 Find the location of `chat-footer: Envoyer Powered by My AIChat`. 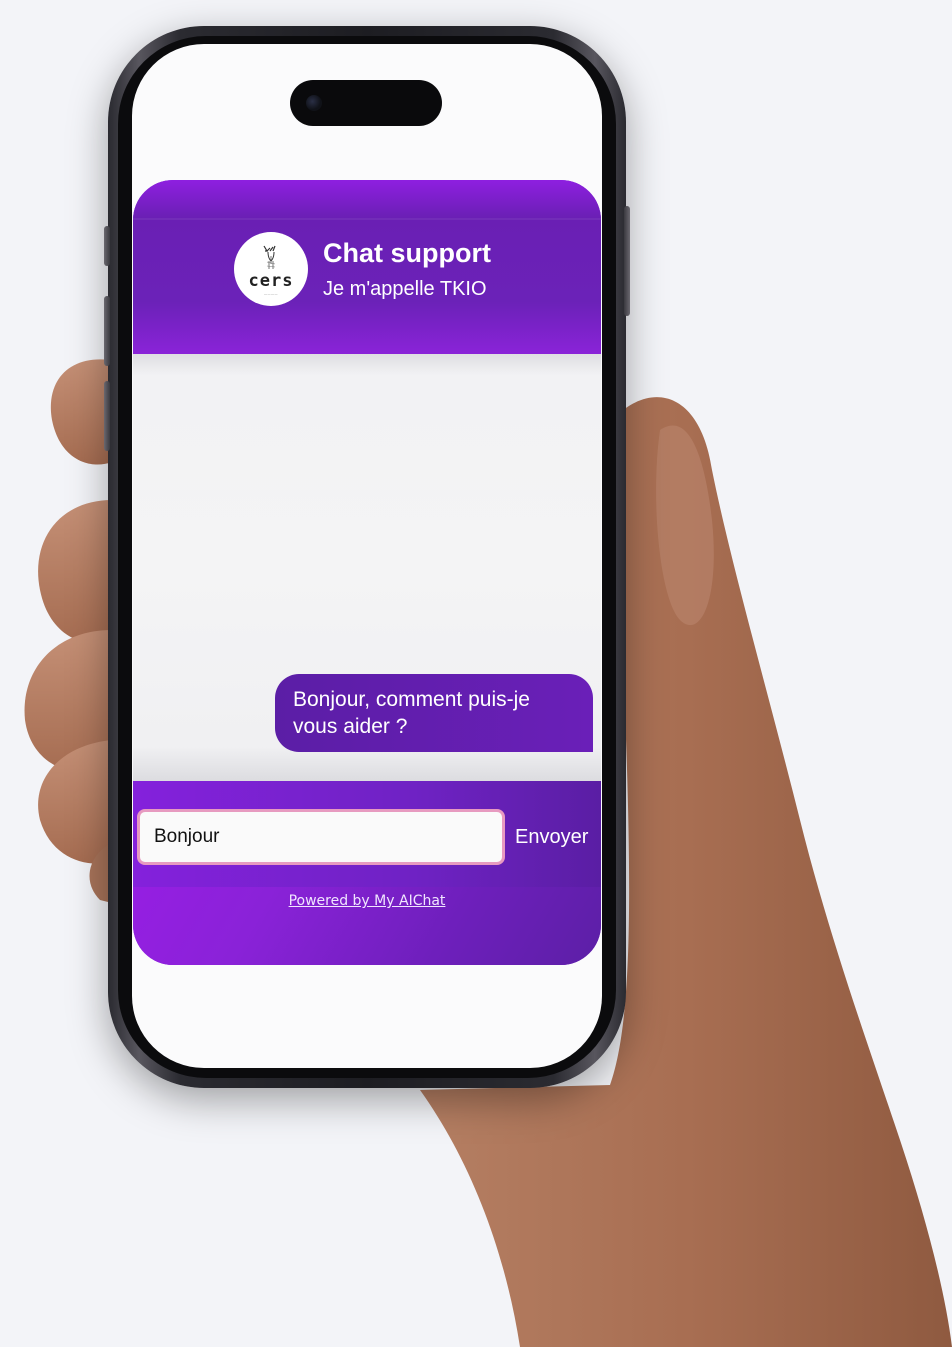

chat-footer: Envoyer Powered by My AIChat is located at coordinates (367, 873).